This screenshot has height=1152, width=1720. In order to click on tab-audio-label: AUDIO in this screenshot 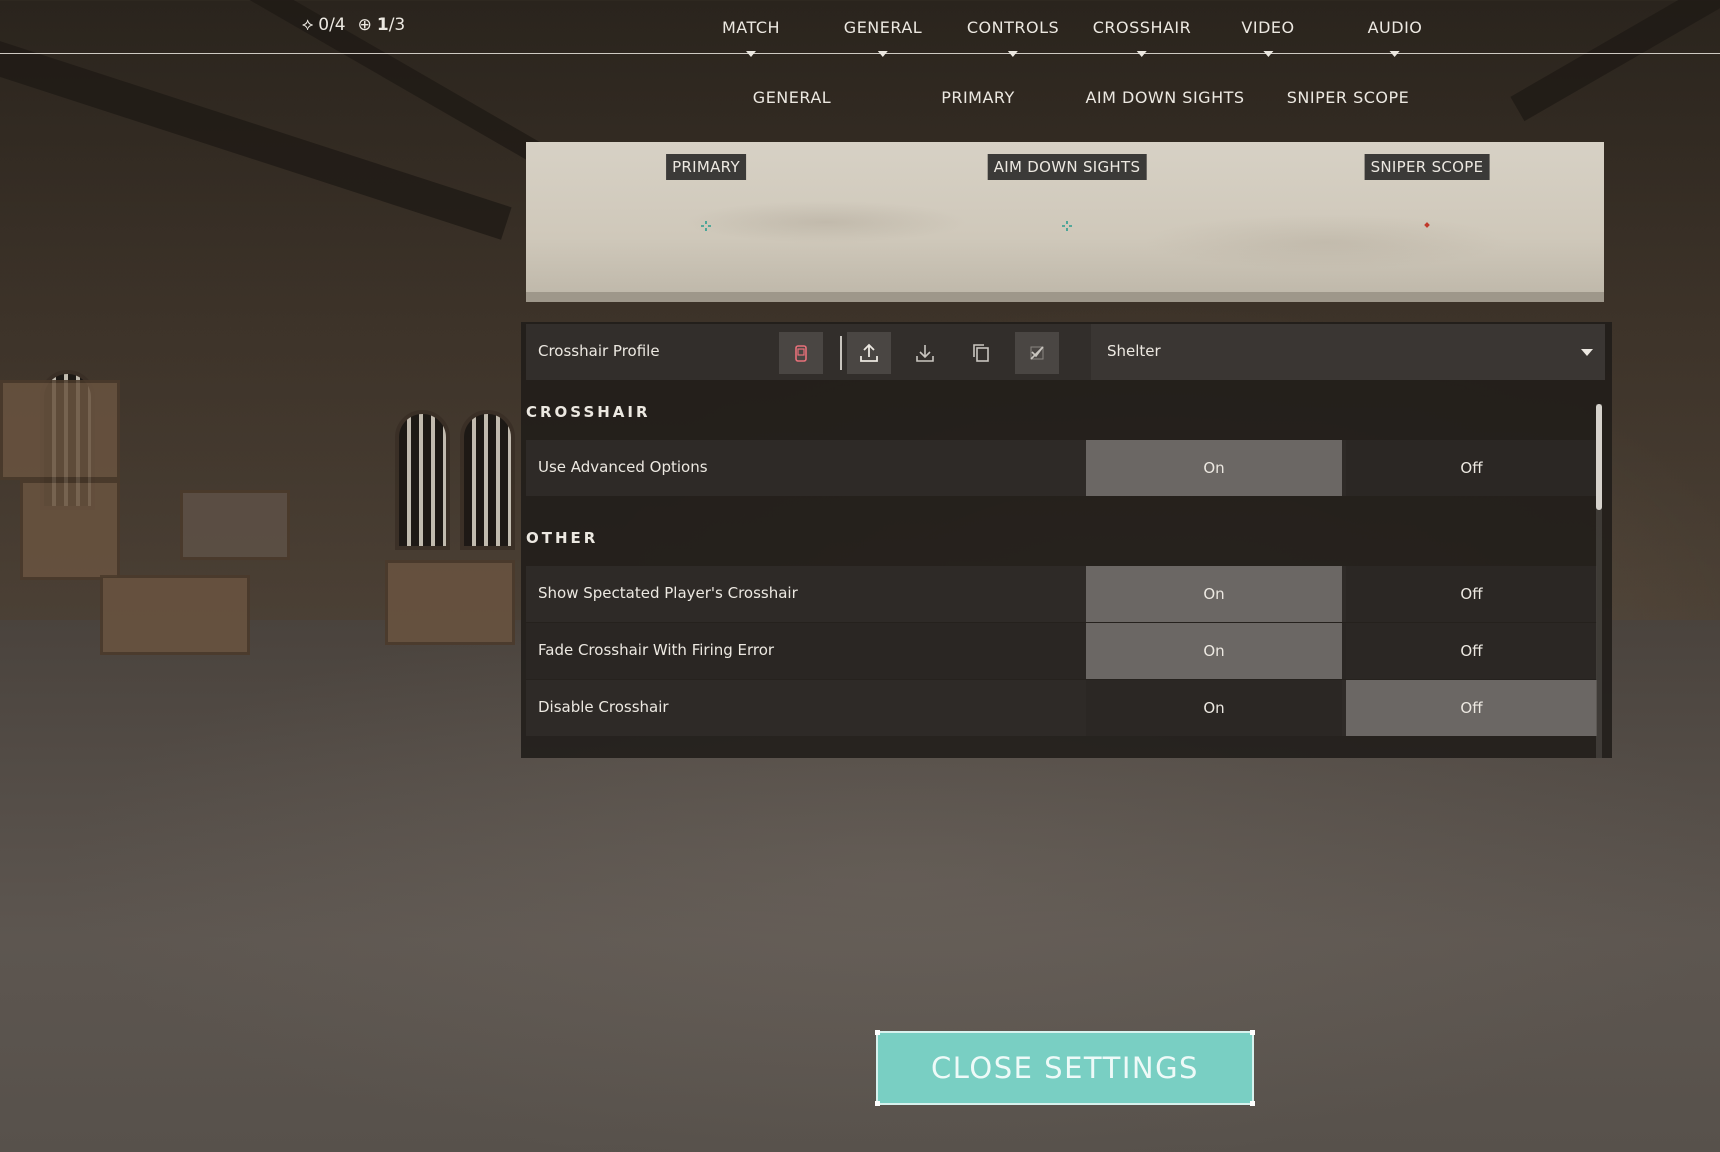, I will do `click(1395, 27)`.